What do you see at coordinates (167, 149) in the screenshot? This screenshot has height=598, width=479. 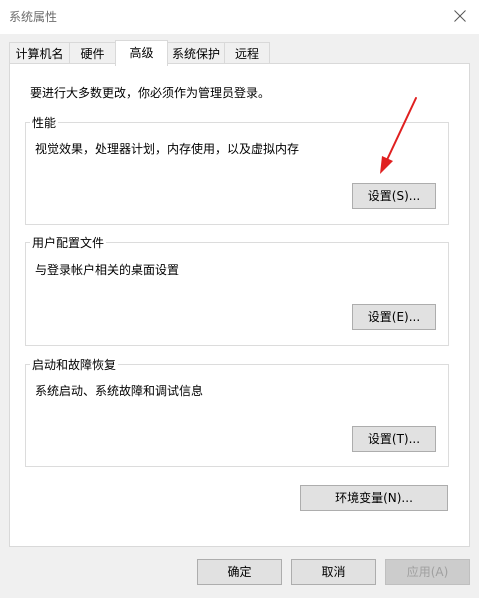 I see `performance-description: 视觉效果，处理器计划，内存使用，以及虚拟内存` at bounding box center [167, 149].